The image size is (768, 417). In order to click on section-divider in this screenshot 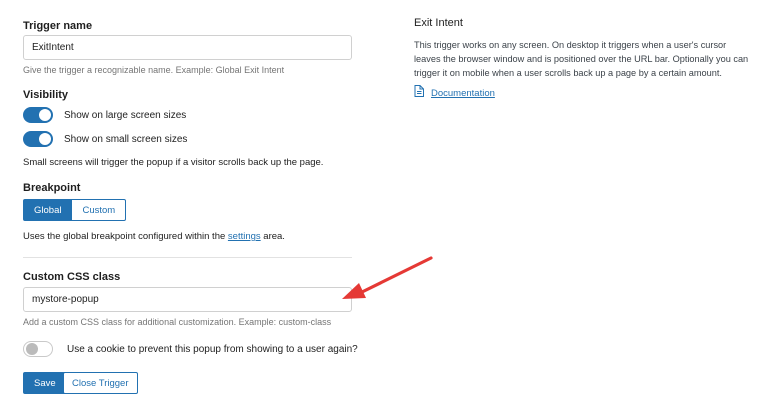, I will do `click(187, 257)`.